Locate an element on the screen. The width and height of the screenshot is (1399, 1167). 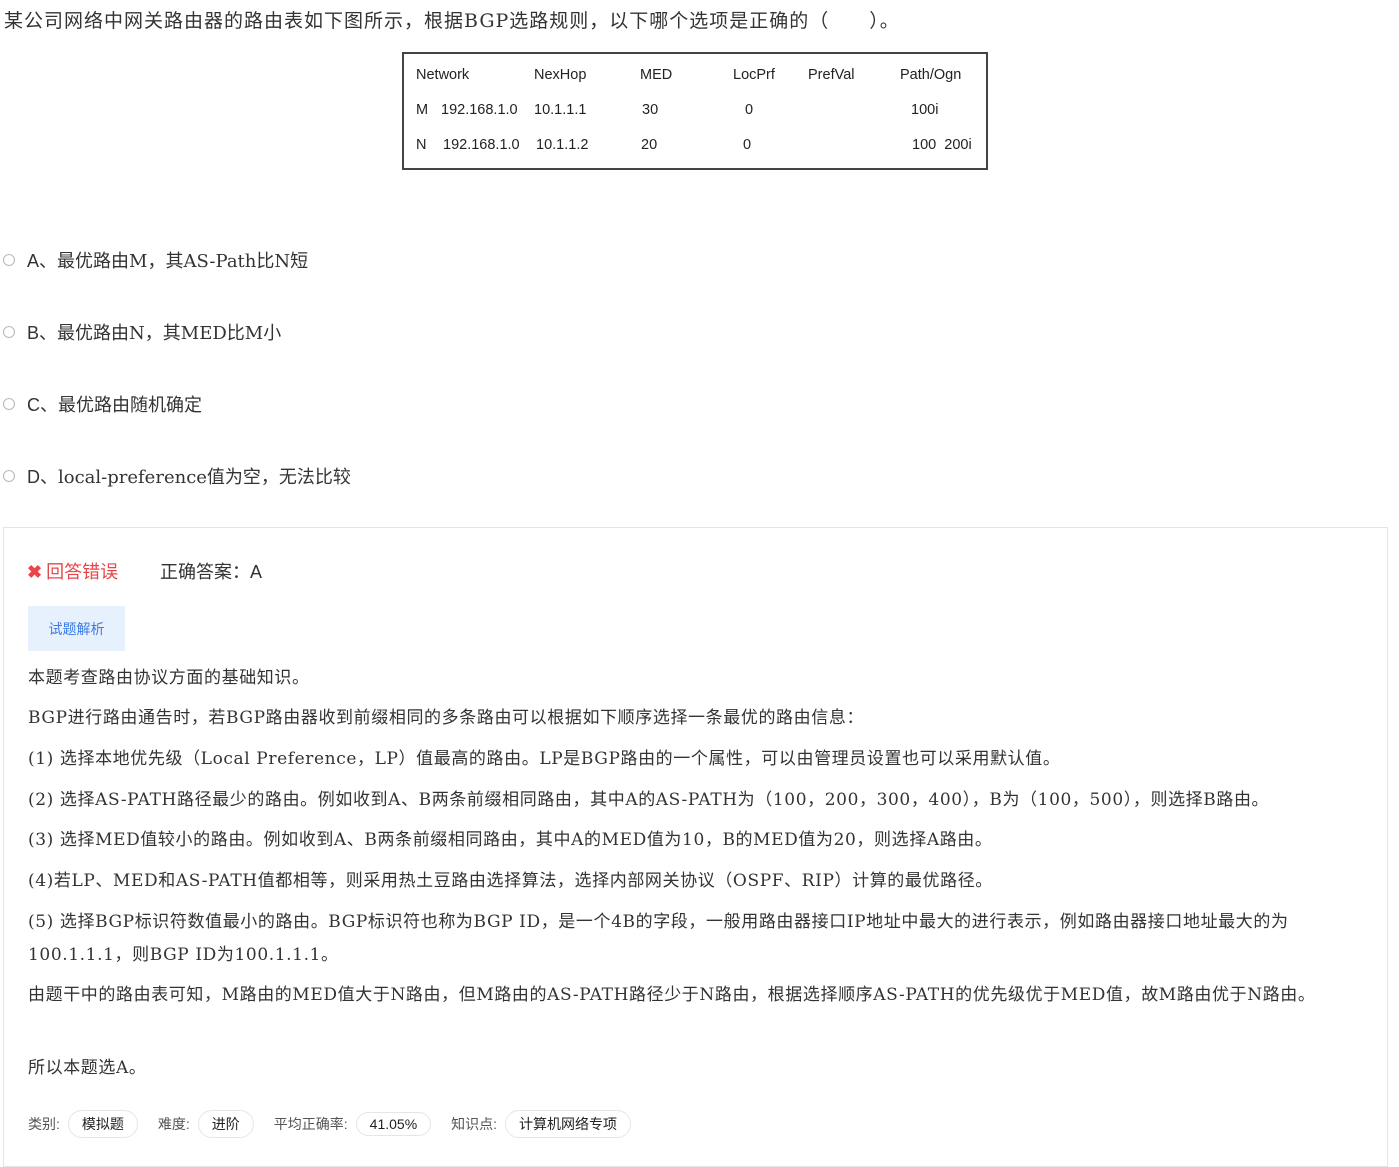
row-m-med: 30 is located at coordinates (650, 110).